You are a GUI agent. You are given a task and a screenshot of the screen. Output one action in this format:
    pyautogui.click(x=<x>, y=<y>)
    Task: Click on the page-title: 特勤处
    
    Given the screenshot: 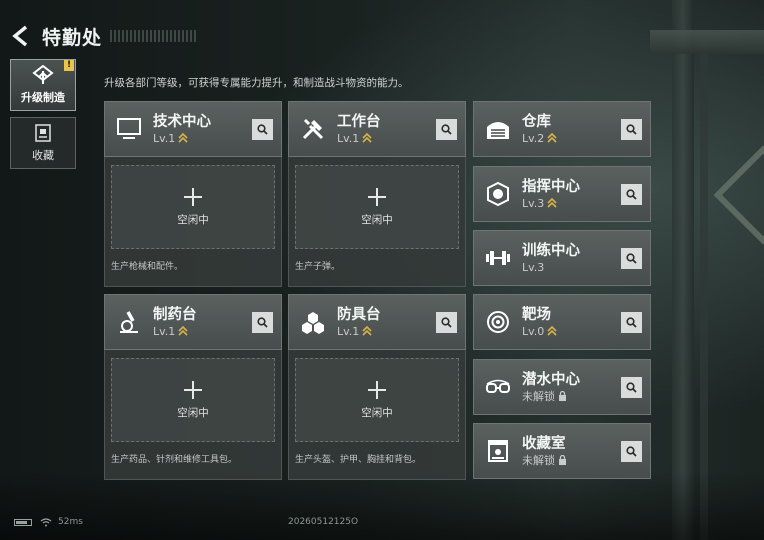 What is the action you would take?
    pyautogui.click(x=72, y=37)
    